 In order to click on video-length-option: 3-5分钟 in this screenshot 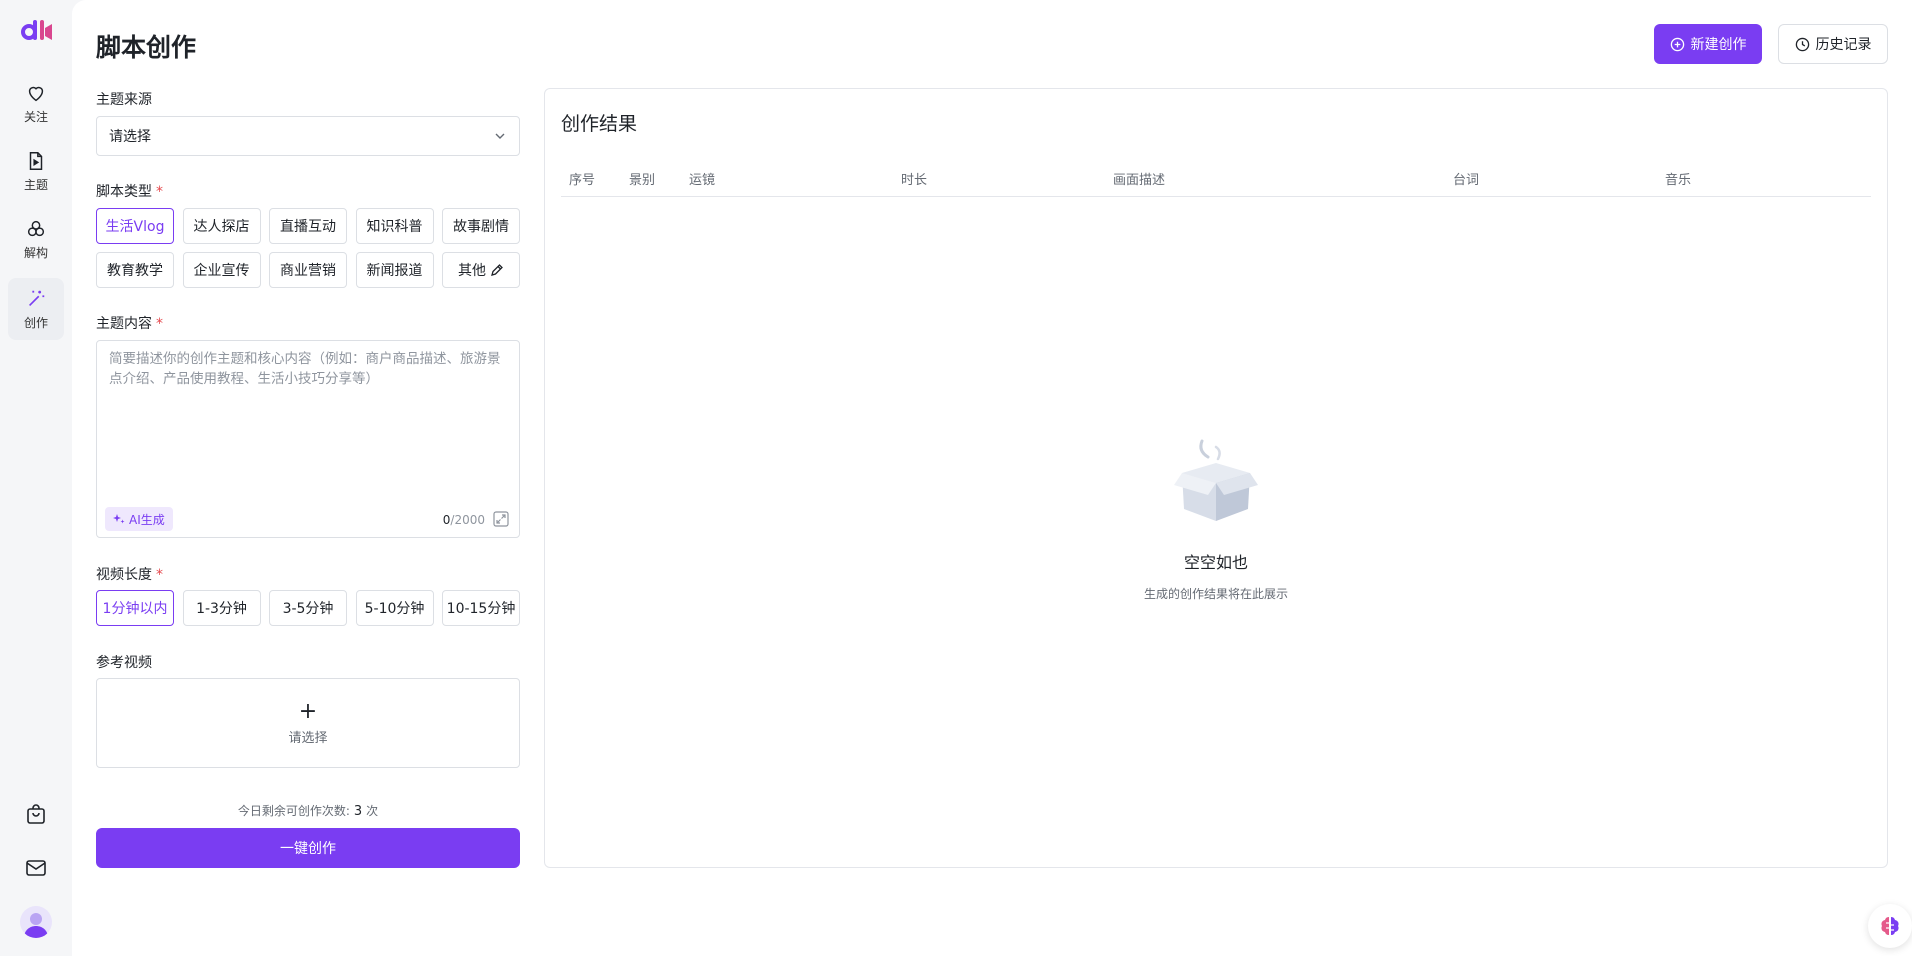, I will do `click(308, 608)`.